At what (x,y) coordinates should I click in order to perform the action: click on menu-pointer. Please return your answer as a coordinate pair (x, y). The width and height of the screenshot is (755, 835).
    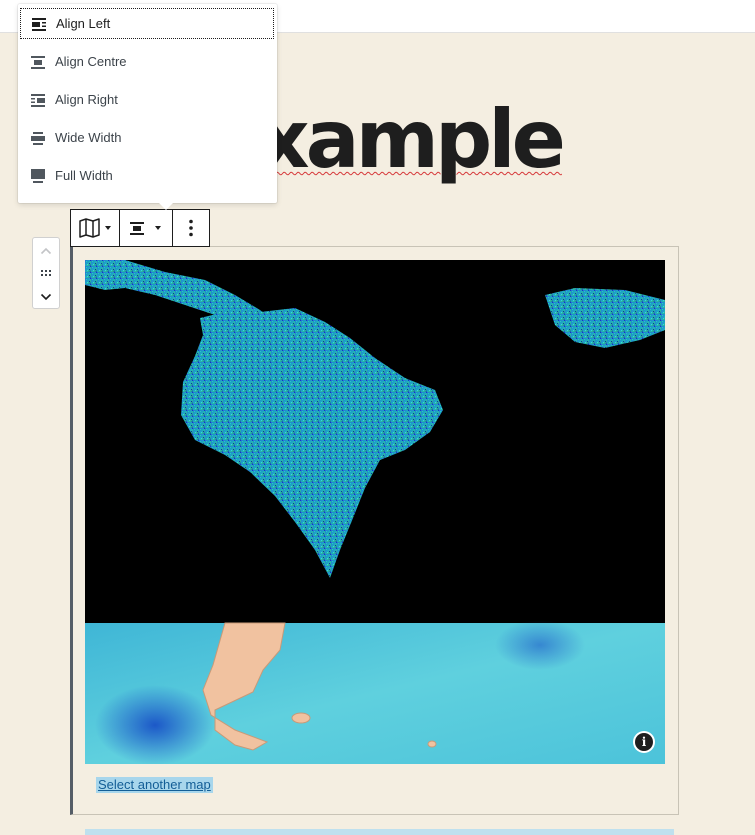
    Looking at the image, I should click on (166, 206).